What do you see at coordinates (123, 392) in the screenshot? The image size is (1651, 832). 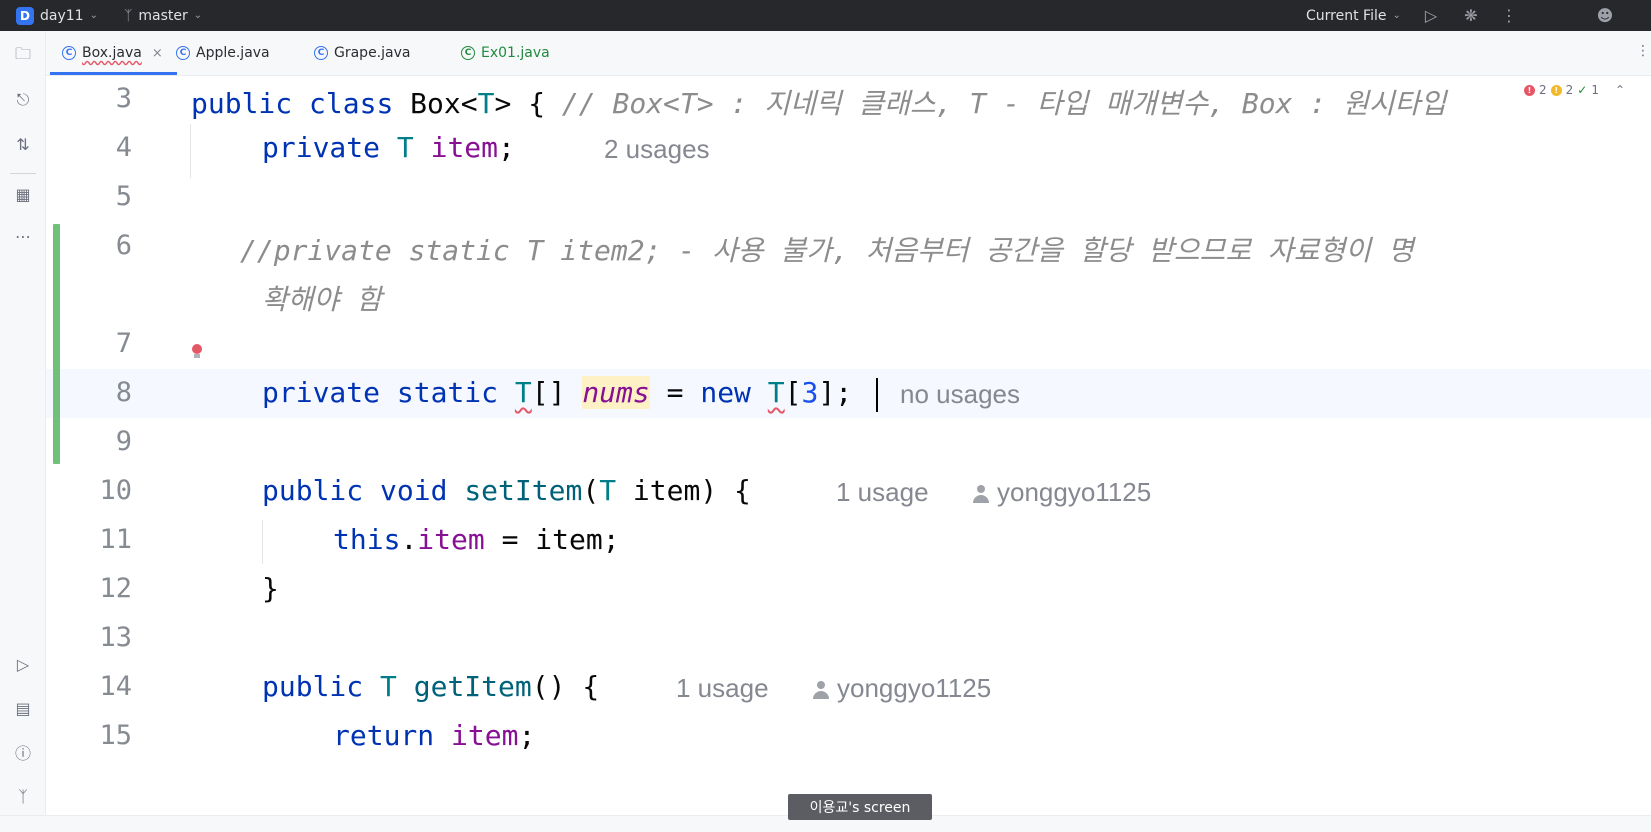 I see `line-number: 8` at bounding box center [123, 392].